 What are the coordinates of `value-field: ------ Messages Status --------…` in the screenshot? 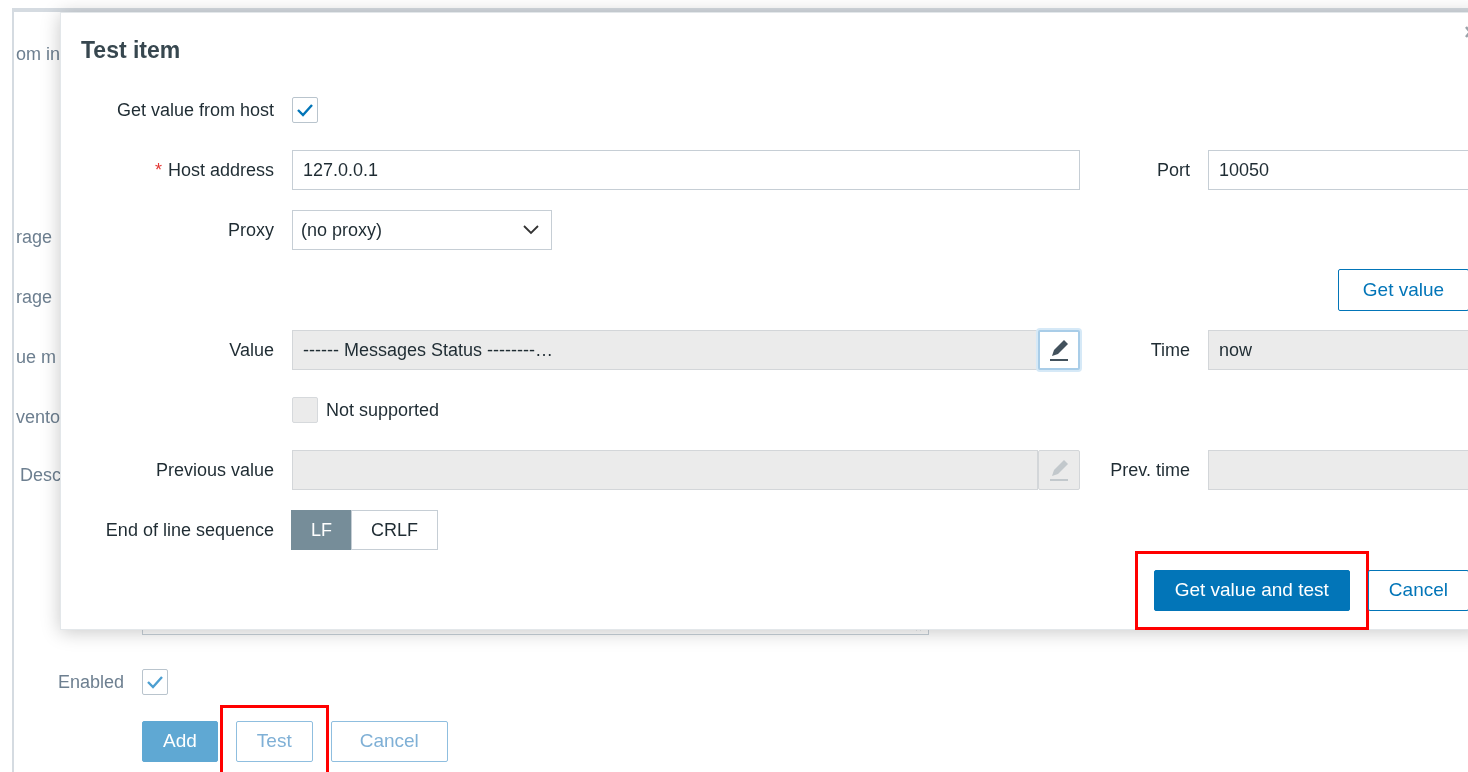 It's located at (665, 350).